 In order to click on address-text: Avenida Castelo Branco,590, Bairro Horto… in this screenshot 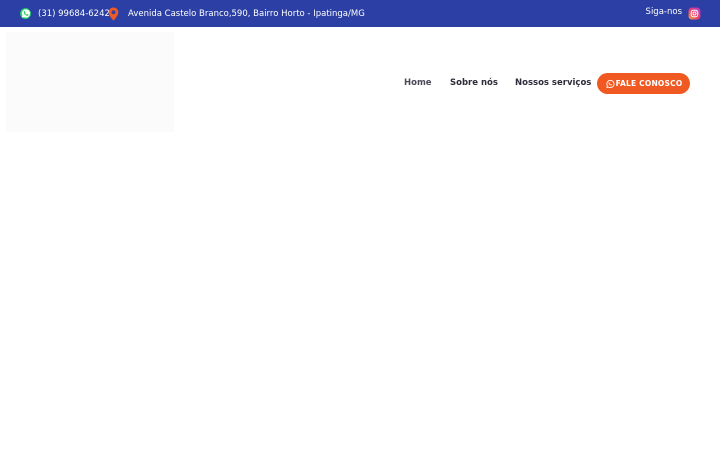, I will do `click(246, 13)`.